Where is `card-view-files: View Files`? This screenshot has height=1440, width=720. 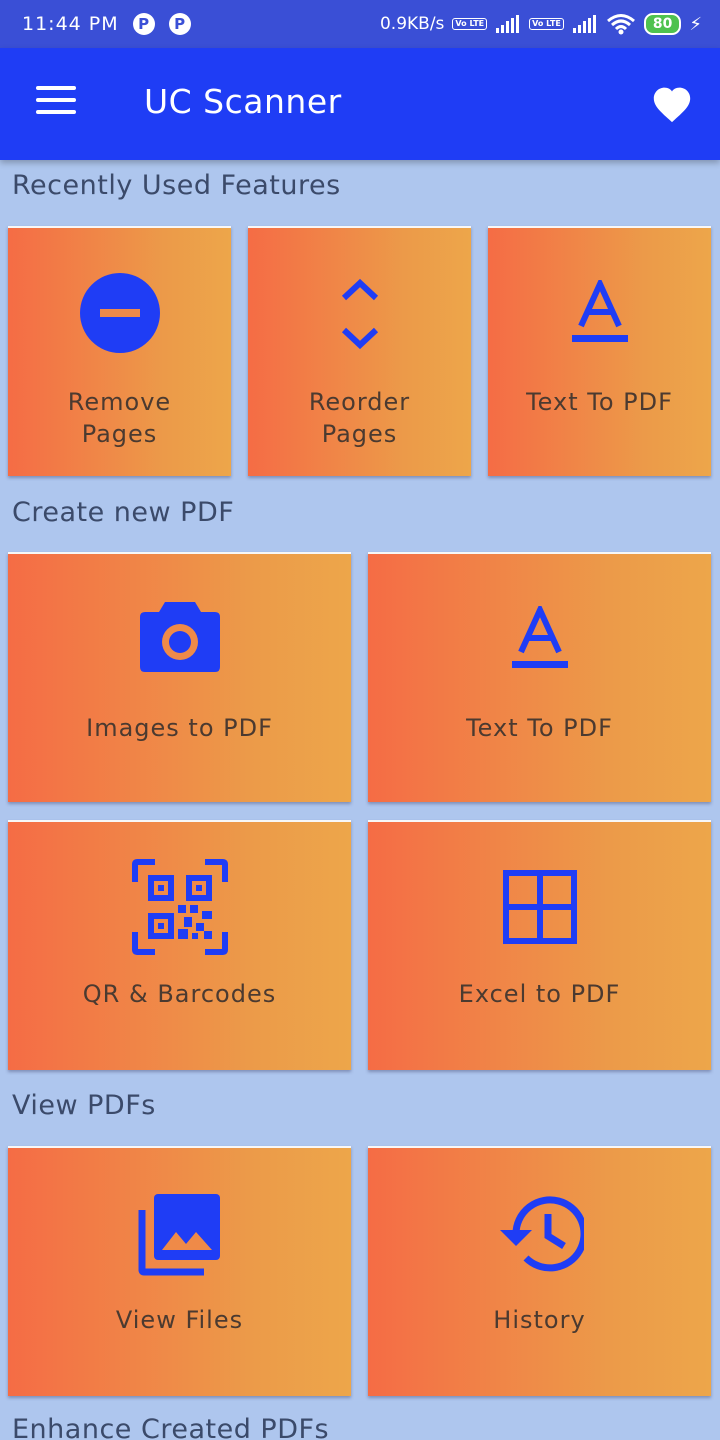
card-view-files: View Files is located at coordinates (179, 1271).